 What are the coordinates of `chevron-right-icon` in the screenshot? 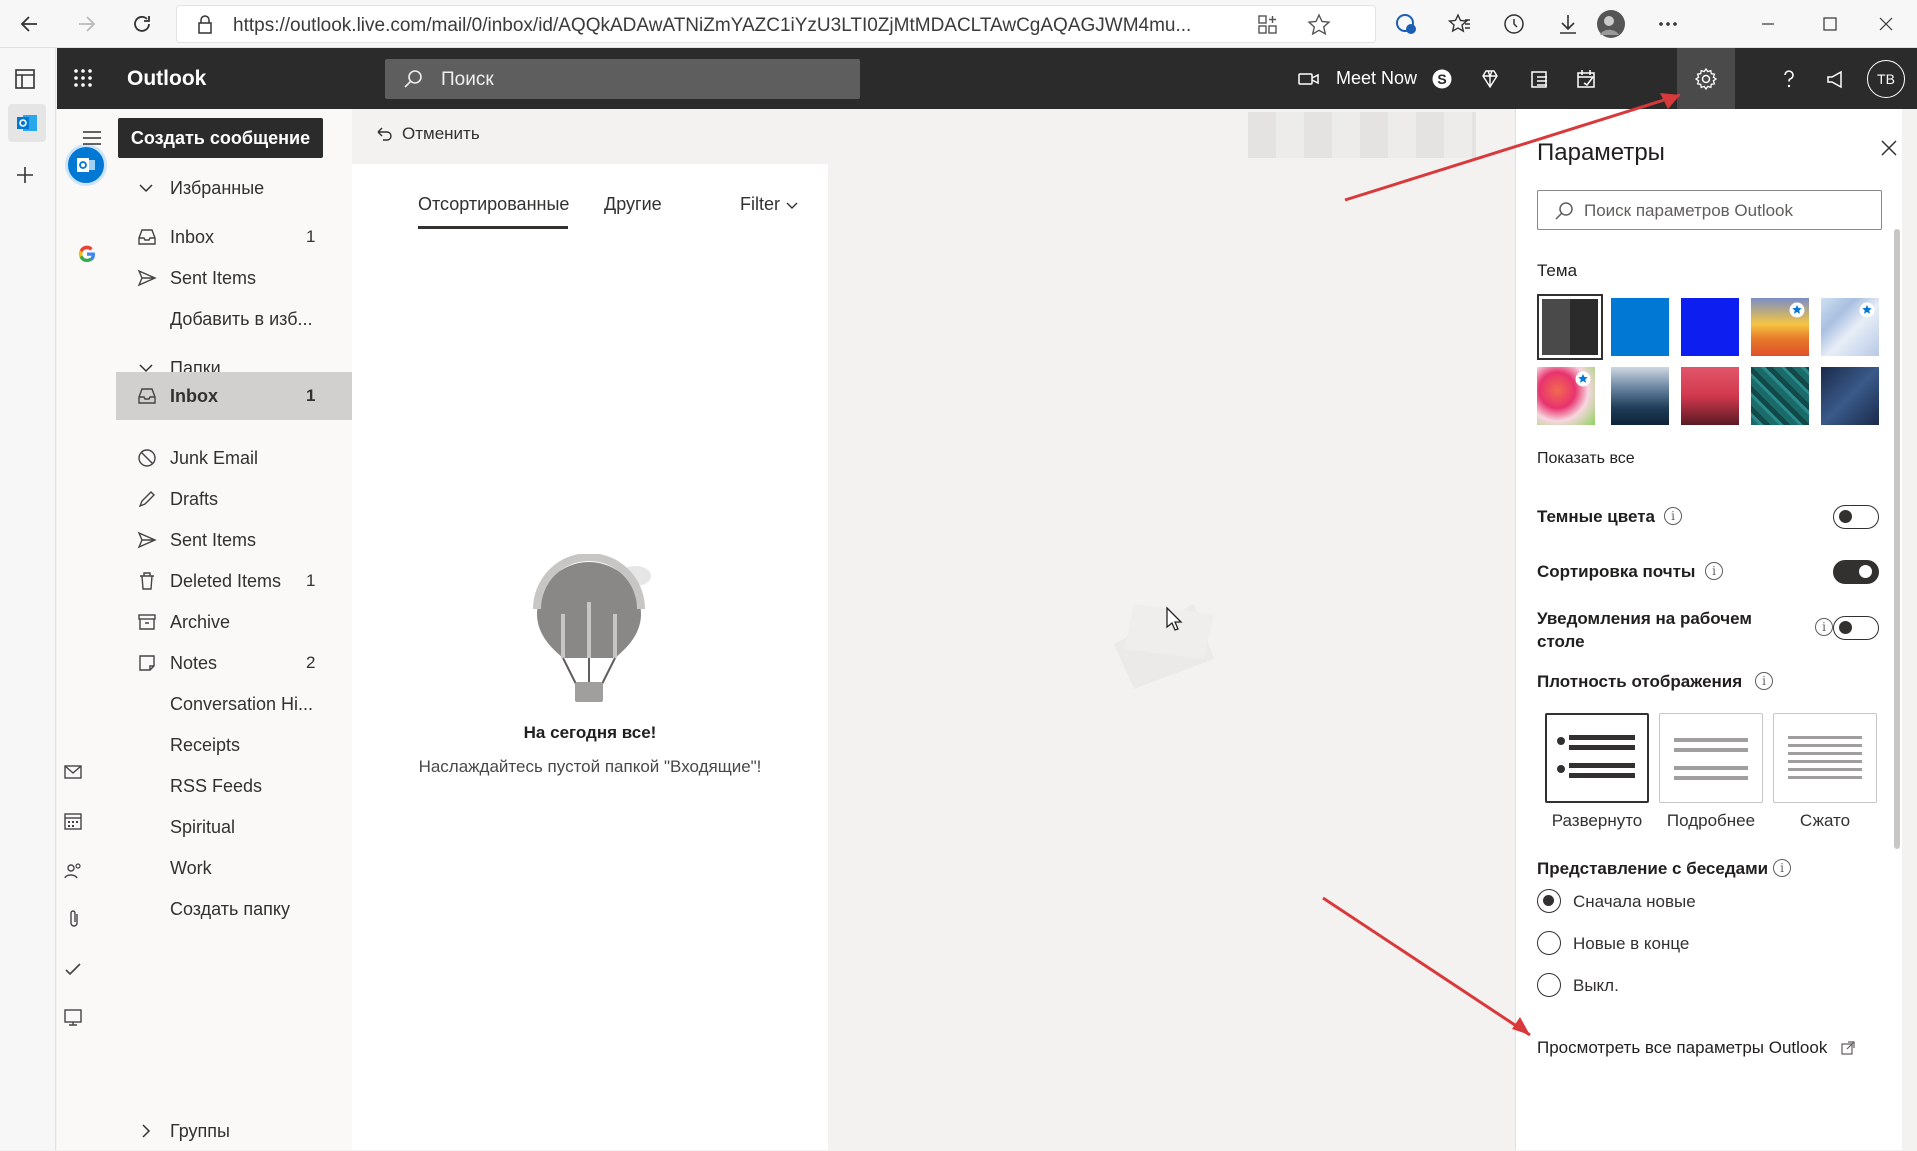 It's located at (146, 1131).